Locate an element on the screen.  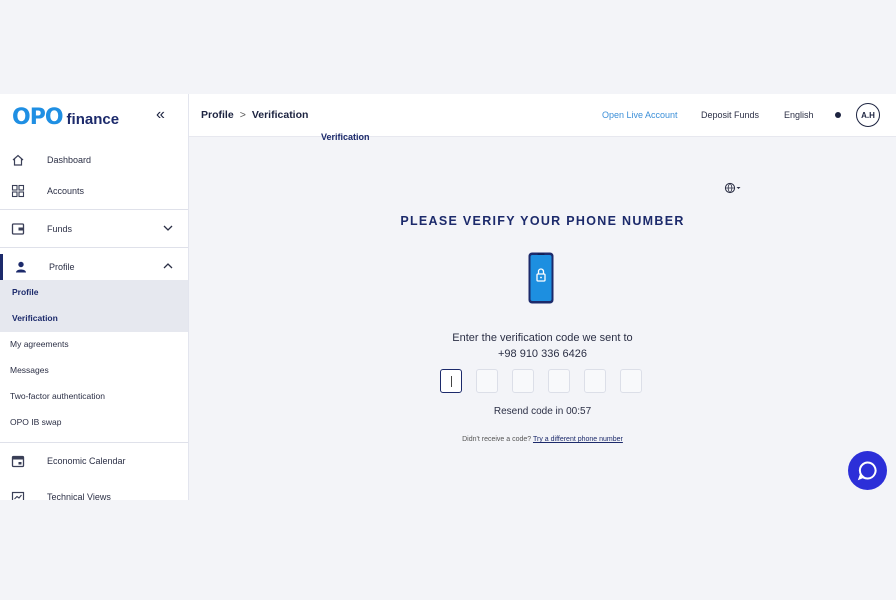
chart-icon is located at coordinates (18, 495).